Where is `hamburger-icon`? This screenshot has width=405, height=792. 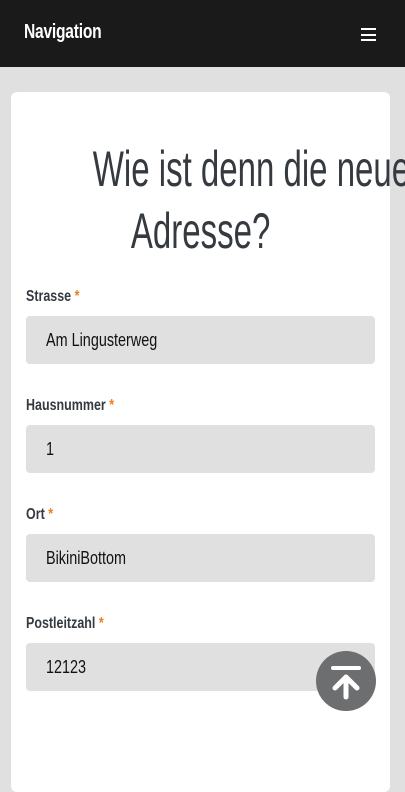
hamburger-icon is located at coordinates (368, 34).